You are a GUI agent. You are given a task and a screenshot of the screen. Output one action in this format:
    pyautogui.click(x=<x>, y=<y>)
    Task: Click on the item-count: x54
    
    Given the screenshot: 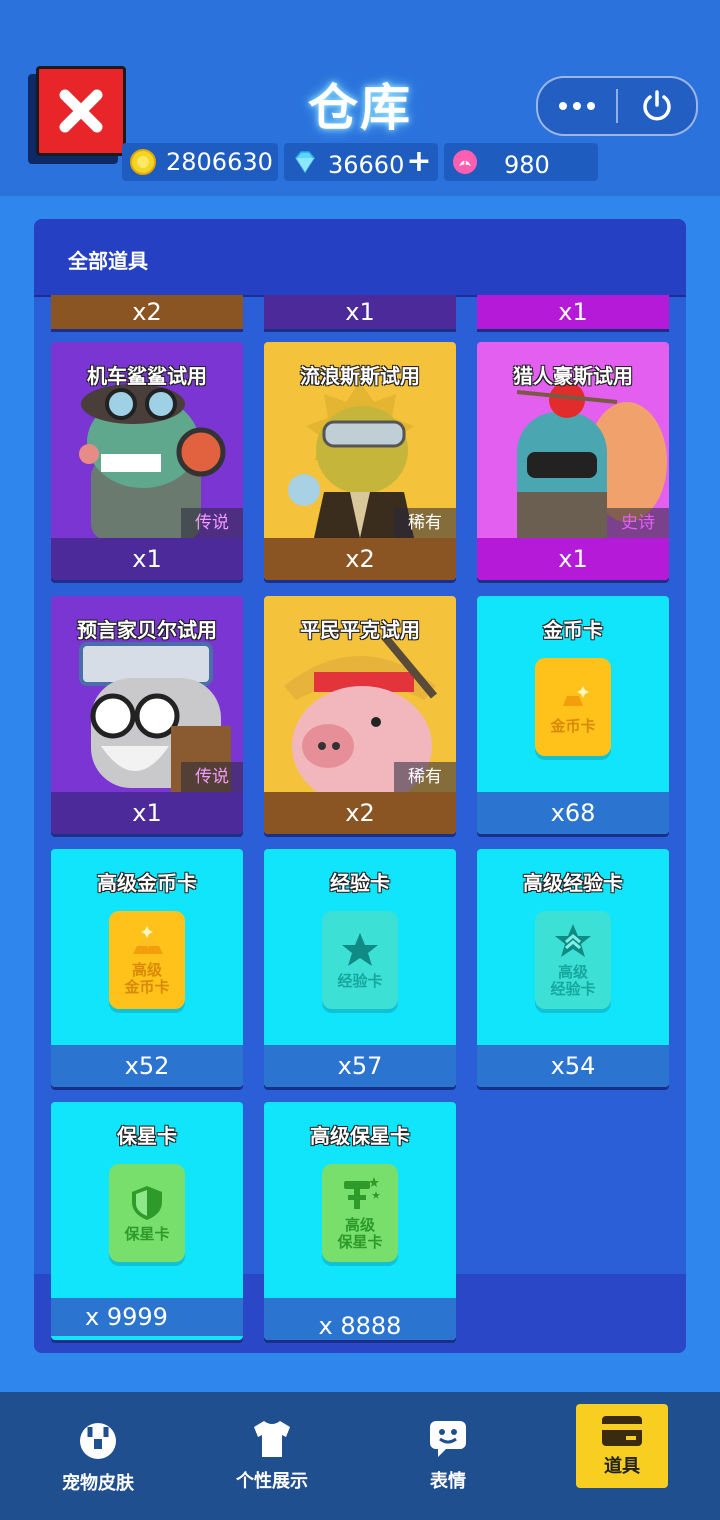 What is the action you would take?
    pyautogui.click(x=573, y=1066)
    